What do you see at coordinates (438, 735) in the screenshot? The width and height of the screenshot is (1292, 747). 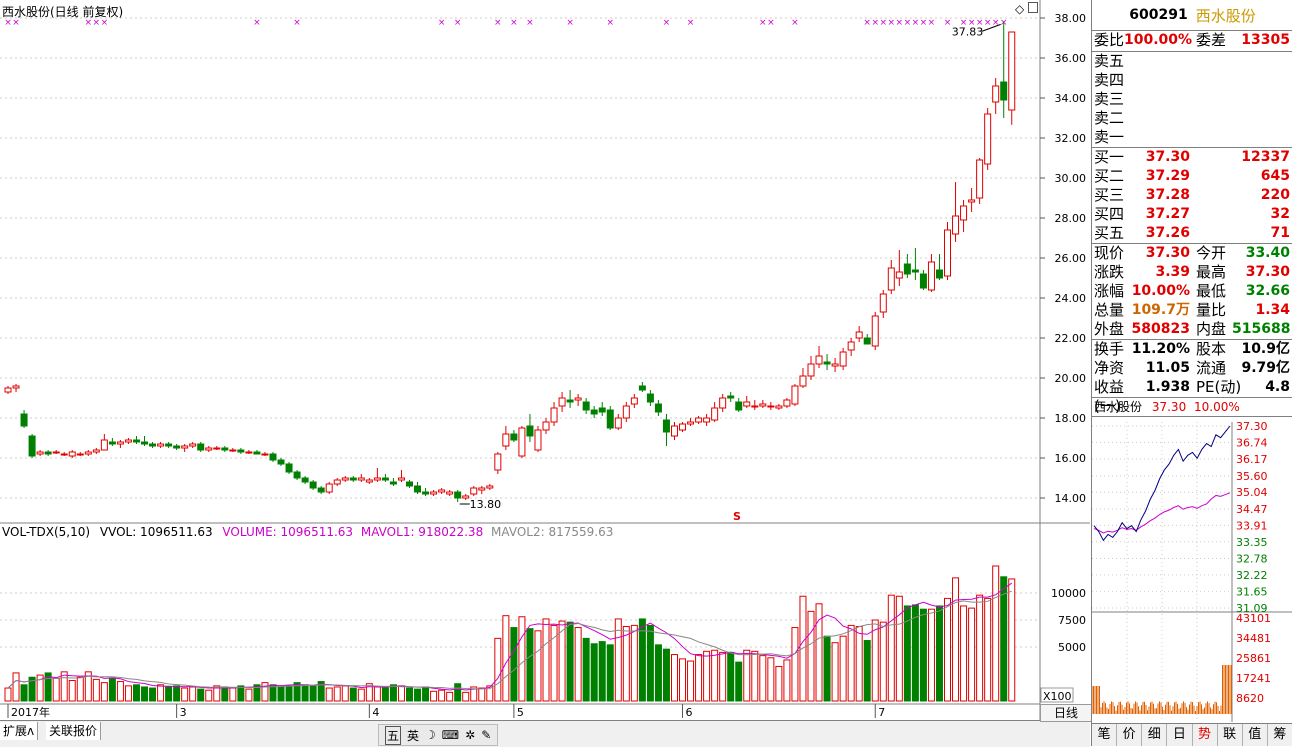 I see `ime-toolbar: 五 英 ☽ ⌨ ✲ ✎` at bounding box center [438, 735].